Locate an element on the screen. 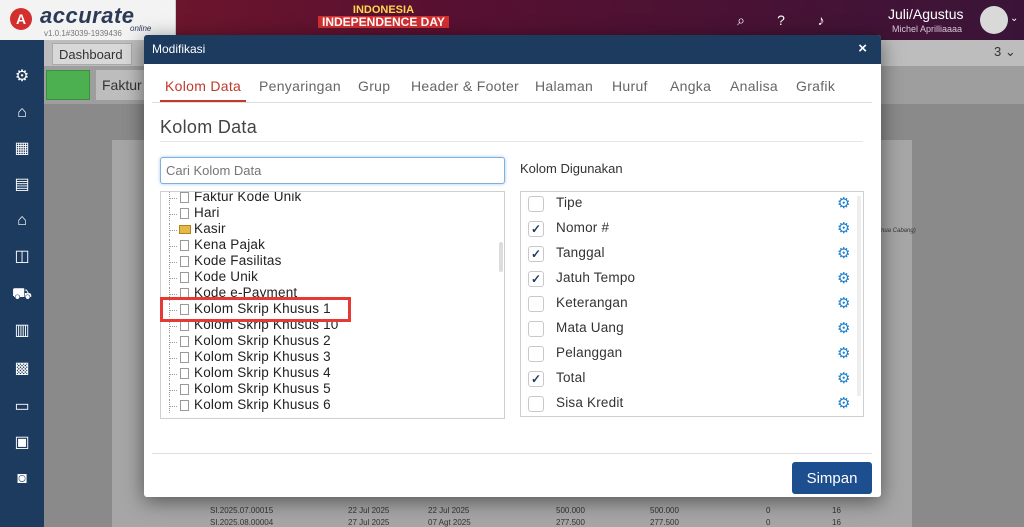 The image size is (1024, 527). tab-penyaringan: Penyaringan is located at coordinates (300, 86).